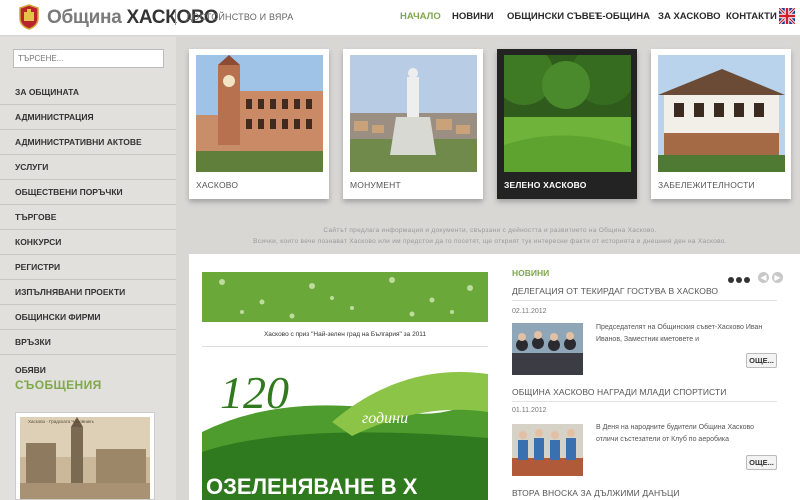 This screenshot has width=800, height=500. I want to click on news-headline: ДЕЛЕГАЦИЯ ОТ ТЕКИРДАГ ГОСТУВА В ХАСКОВО, so click(615, 291).